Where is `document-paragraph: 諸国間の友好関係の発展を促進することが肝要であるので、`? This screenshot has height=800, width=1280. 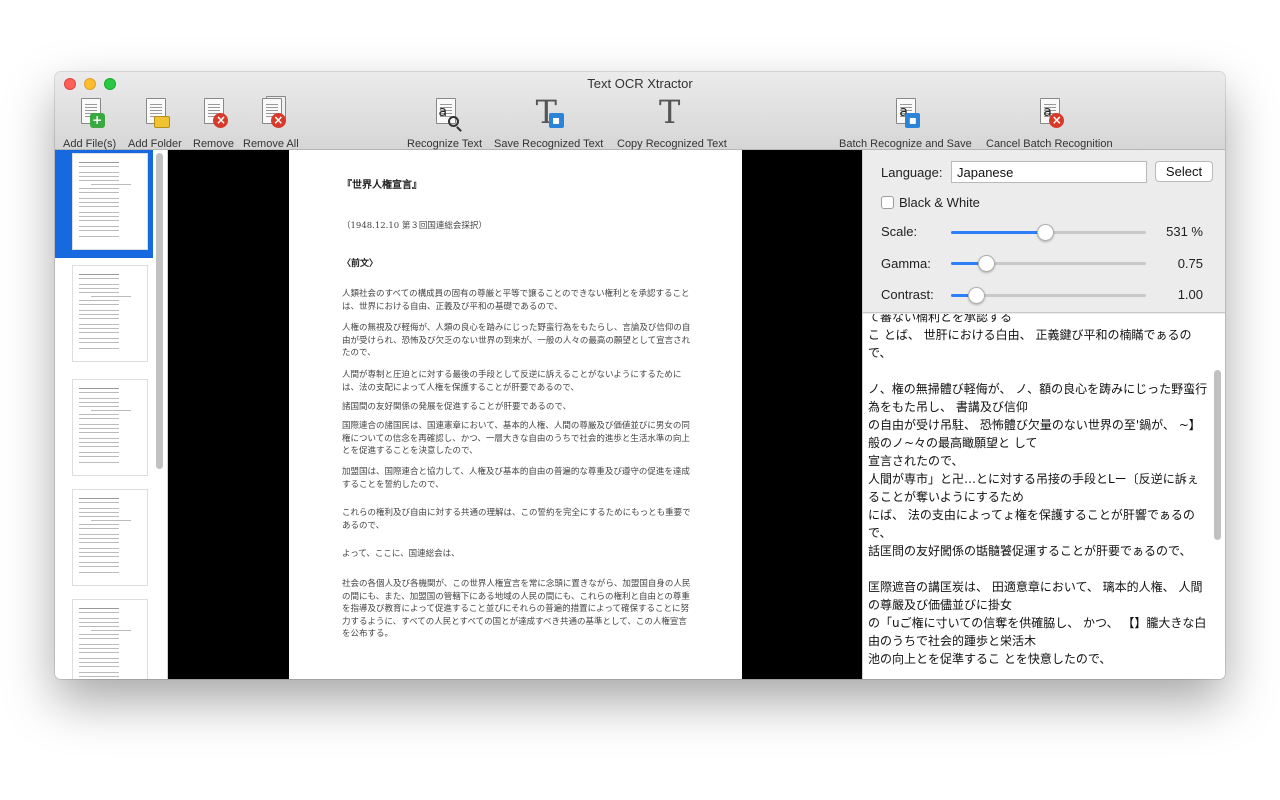 document-paragraph: 諸国間の友好関係の発展を促進することが肝要であるので、 is located at coordinates (457, 407).